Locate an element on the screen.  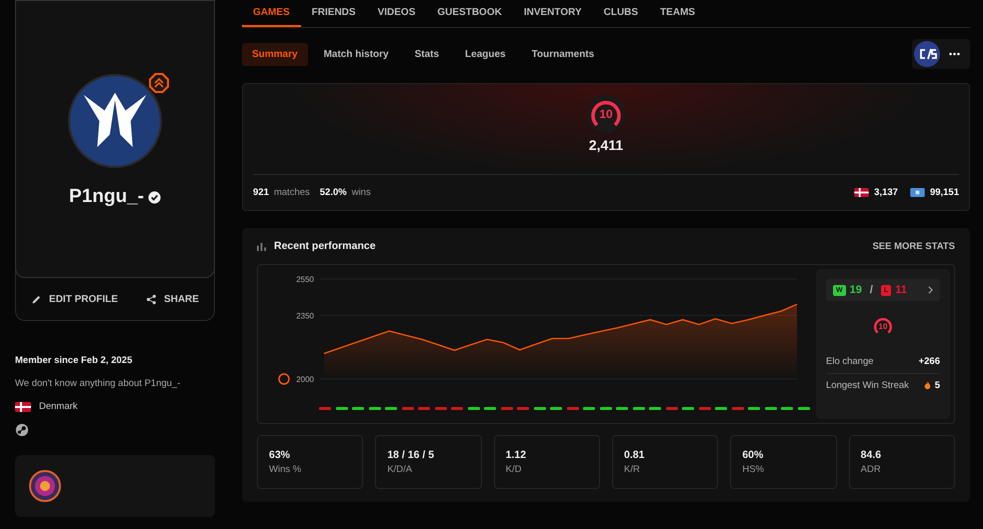
game-logo-icon is located at coordinates (927, 54).